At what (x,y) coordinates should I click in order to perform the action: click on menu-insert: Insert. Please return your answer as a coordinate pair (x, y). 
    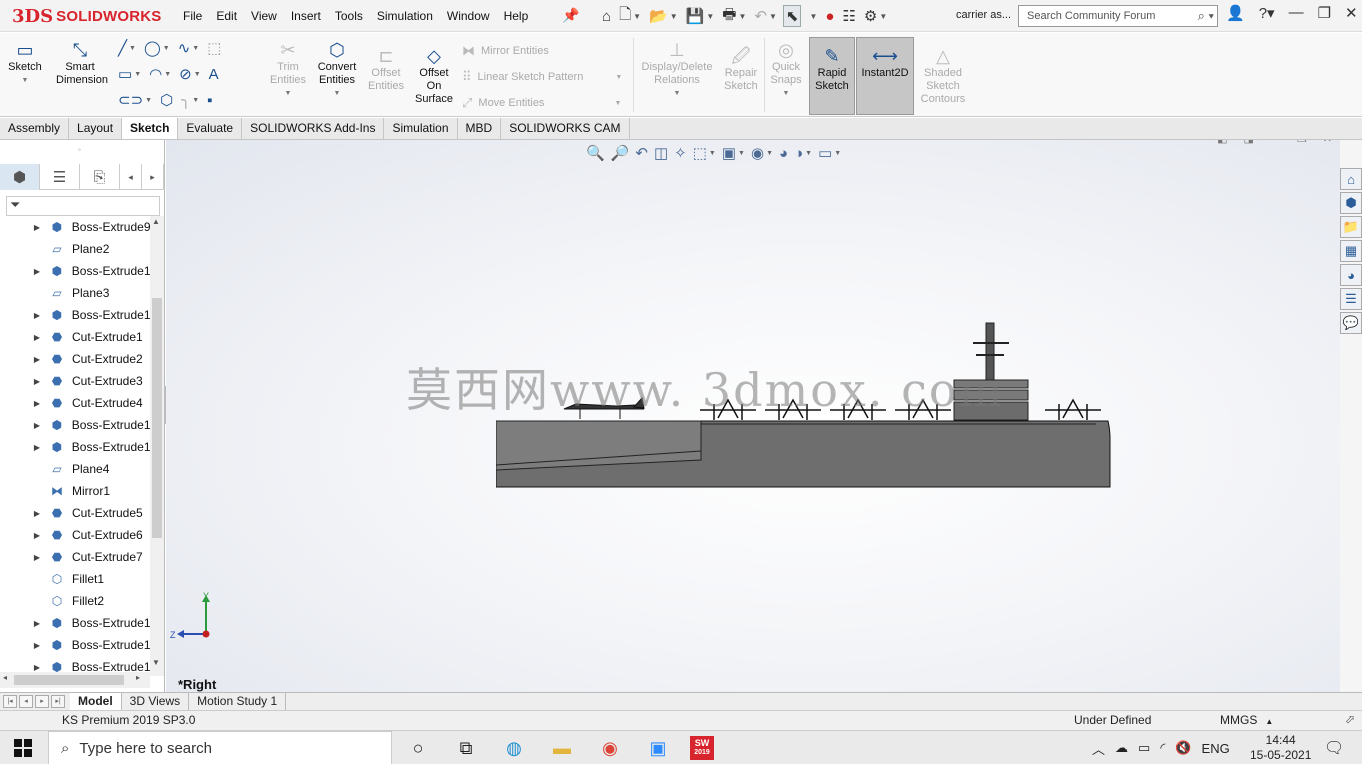
    Looking at the image, I should click on (306, 16).